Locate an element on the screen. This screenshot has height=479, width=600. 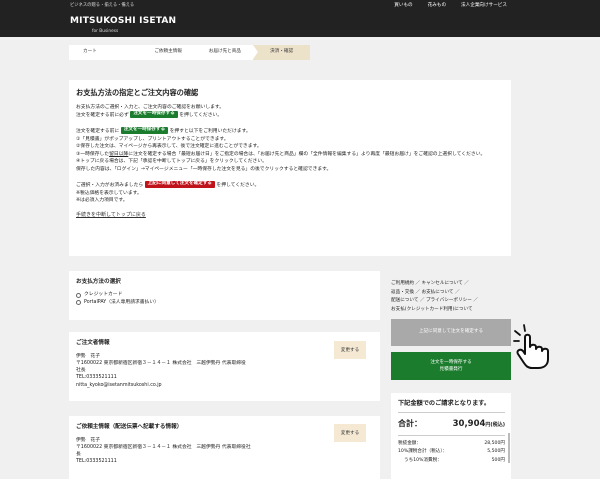
quote-label: 見積書発行 is located at coordinates (451, 369).